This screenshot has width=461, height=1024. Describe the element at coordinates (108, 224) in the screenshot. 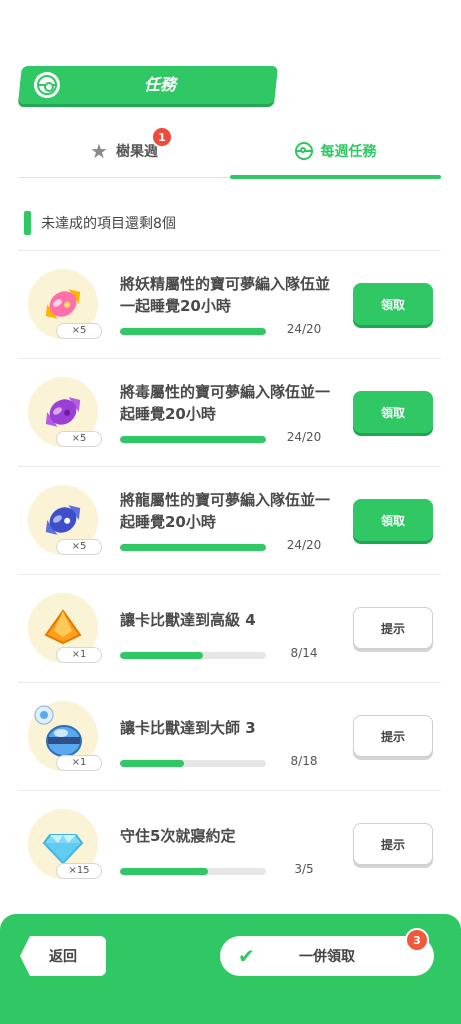

I see `remaining-text: 未達成的項目還剩8個` at that location.